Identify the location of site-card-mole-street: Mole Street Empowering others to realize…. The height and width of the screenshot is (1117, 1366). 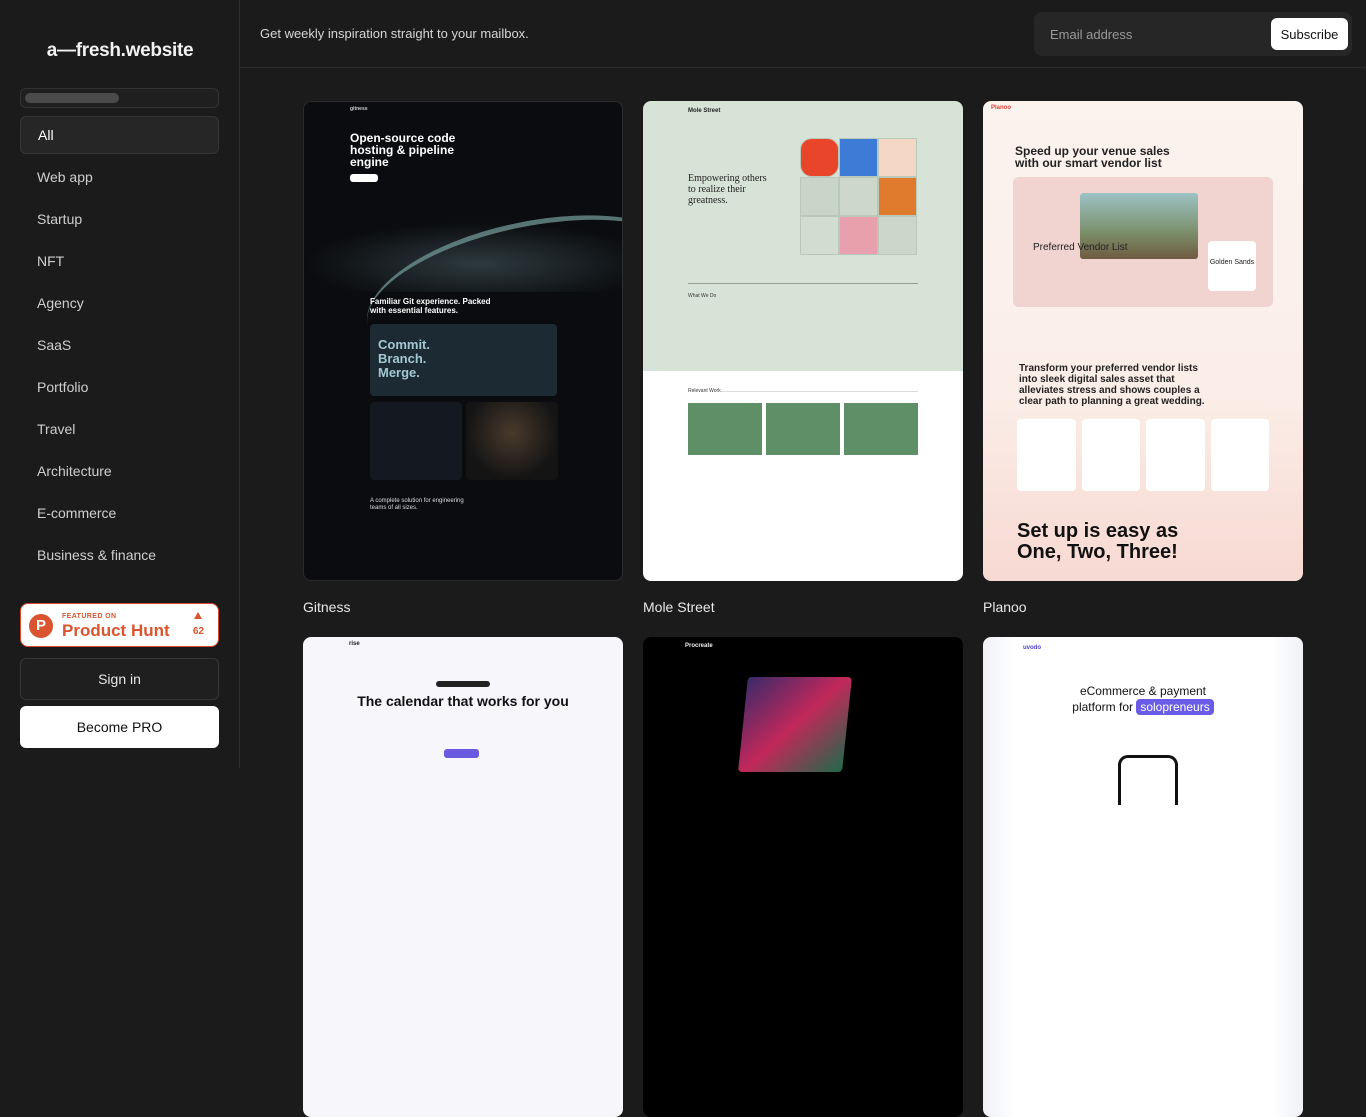
(803, 358).